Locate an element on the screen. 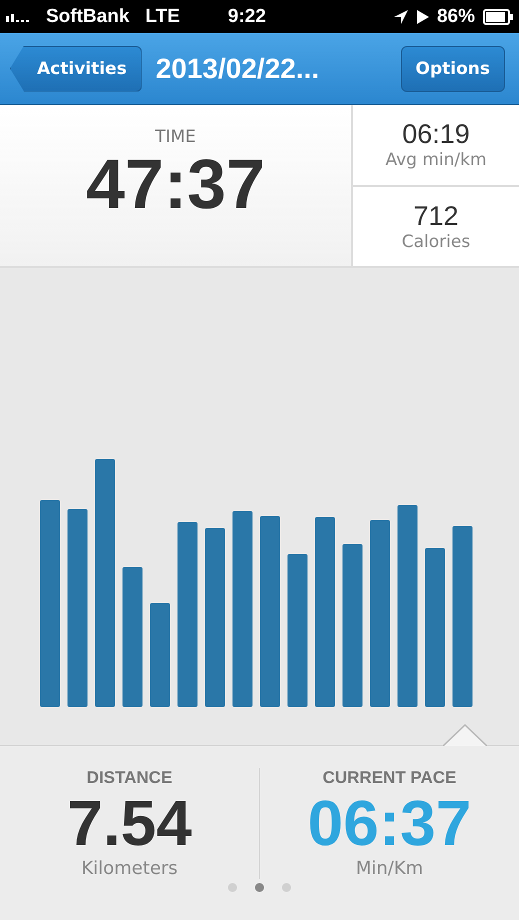  stat-value: 06:19 is located at coordinates (436, 134).